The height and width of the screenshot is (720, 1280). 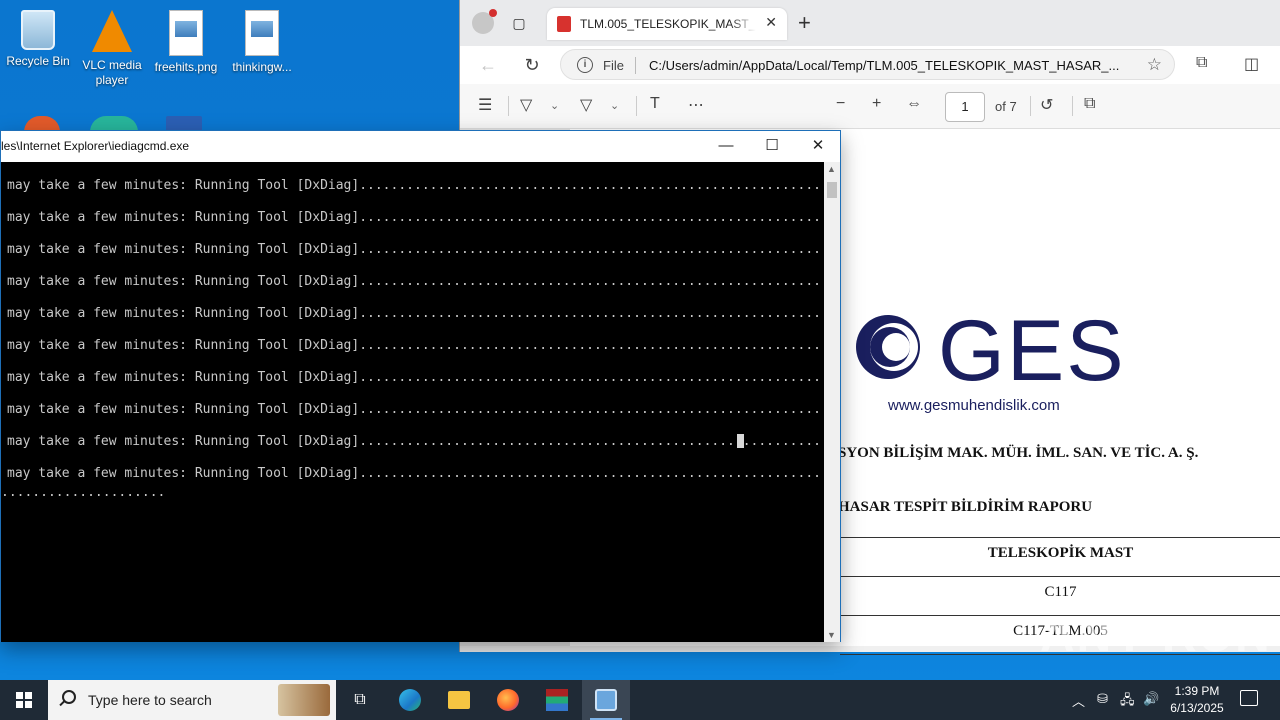 What do you see at coordinates (696, 105) in the screenshot?
I see `more-icon: ⋯` at bounding box center [696, 105].